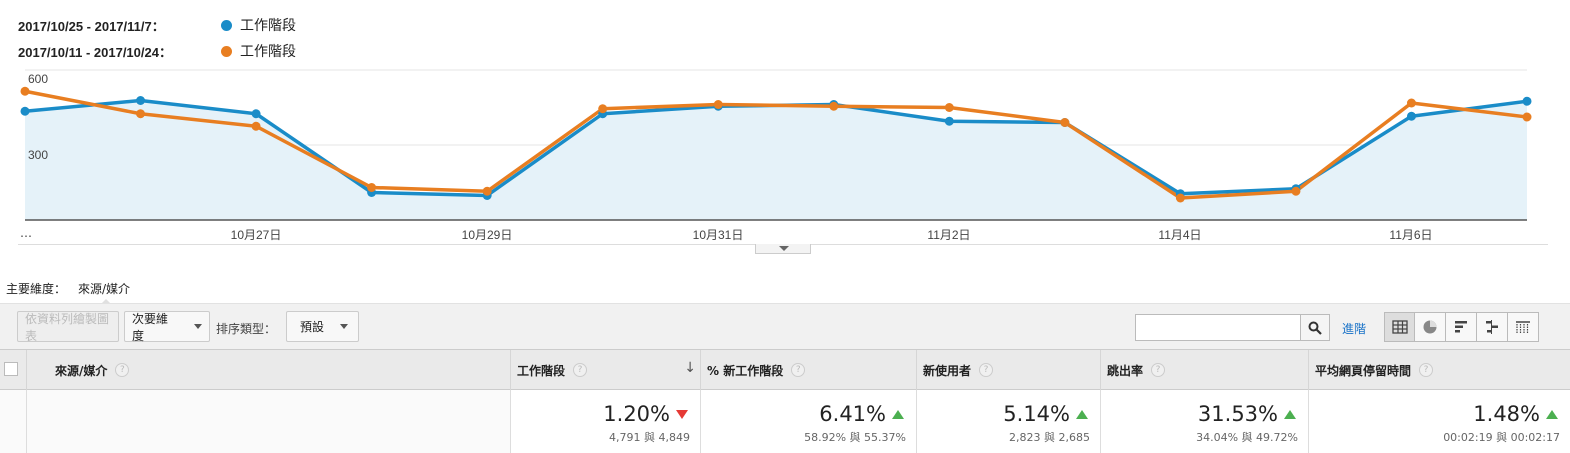 The width and height of the screenshot is (1570, 453). What do you see at coordinates (1411, 235) in the screenshot?
I see `x-tick-nov6: 11月6日` at bounding box center [1411, 235].